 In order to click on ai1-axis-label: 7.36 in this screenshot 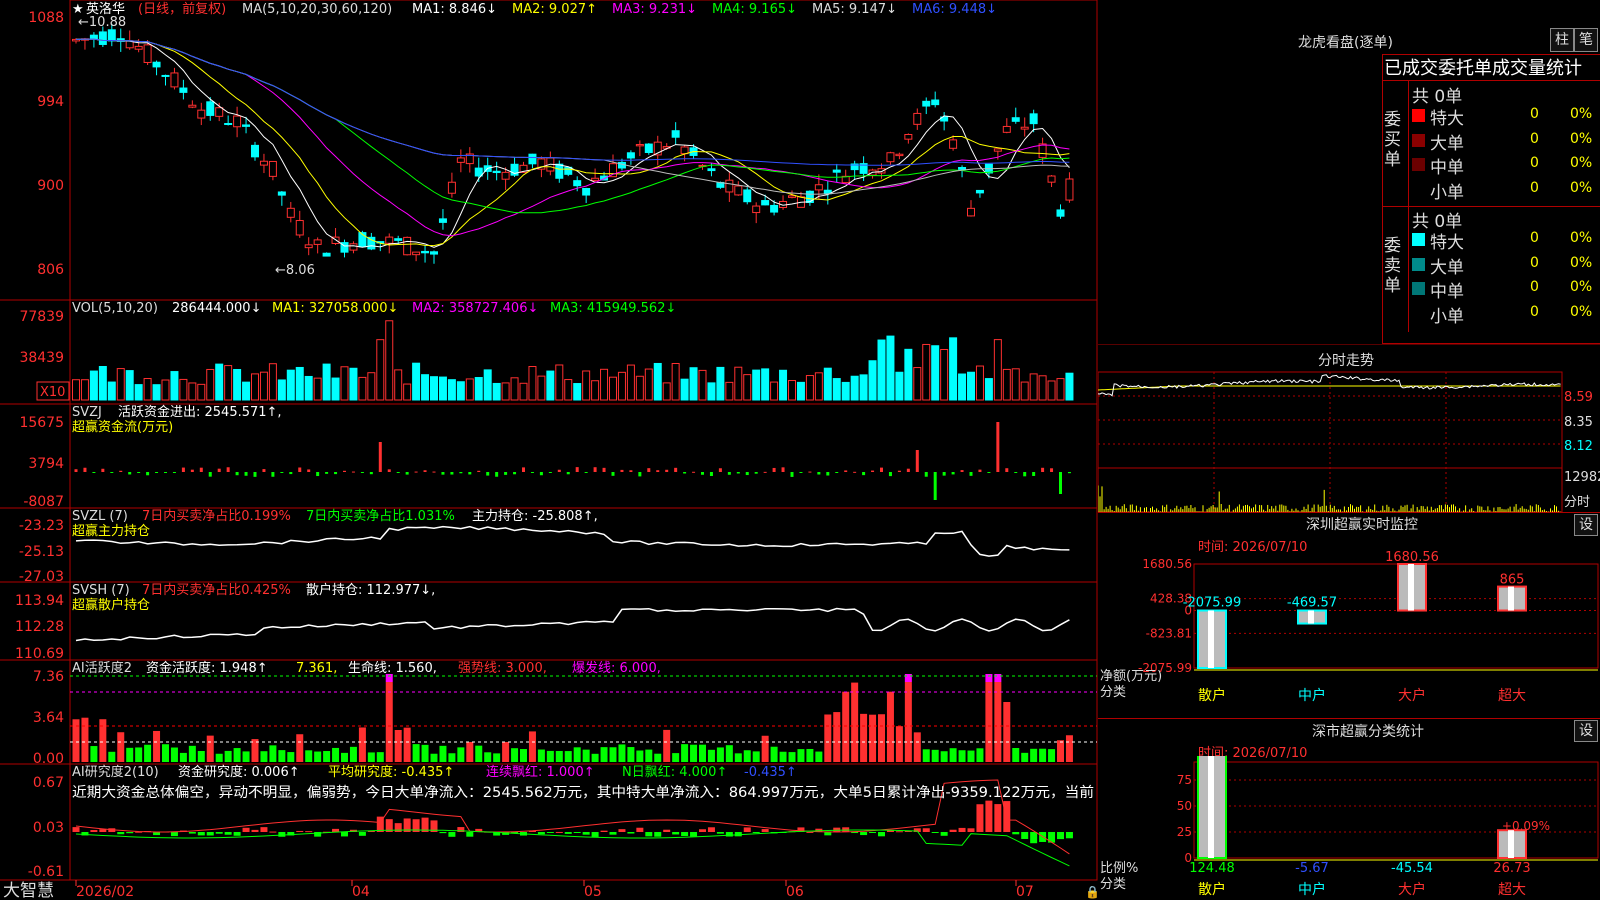, I will do `click(48, 677)`.